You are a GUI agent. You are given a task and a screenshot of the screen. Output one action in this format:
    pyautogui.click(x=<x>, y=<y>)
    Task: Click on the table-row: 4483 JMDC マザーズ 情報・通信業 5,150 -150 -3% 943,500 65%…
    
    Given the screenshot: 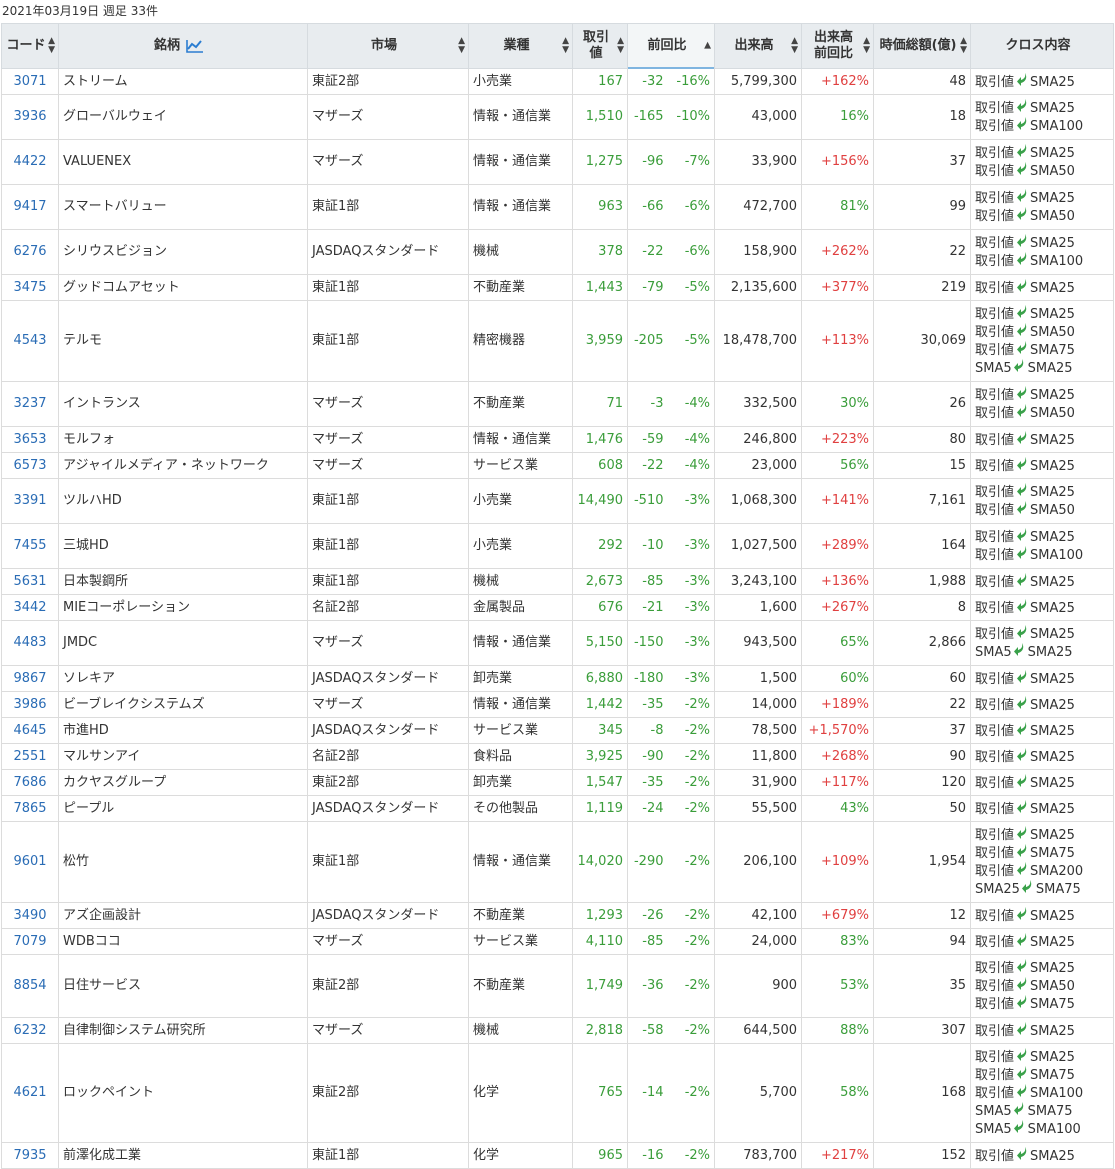 What is the action you would take?
    pyautogui.click(x=558, y=643)
    